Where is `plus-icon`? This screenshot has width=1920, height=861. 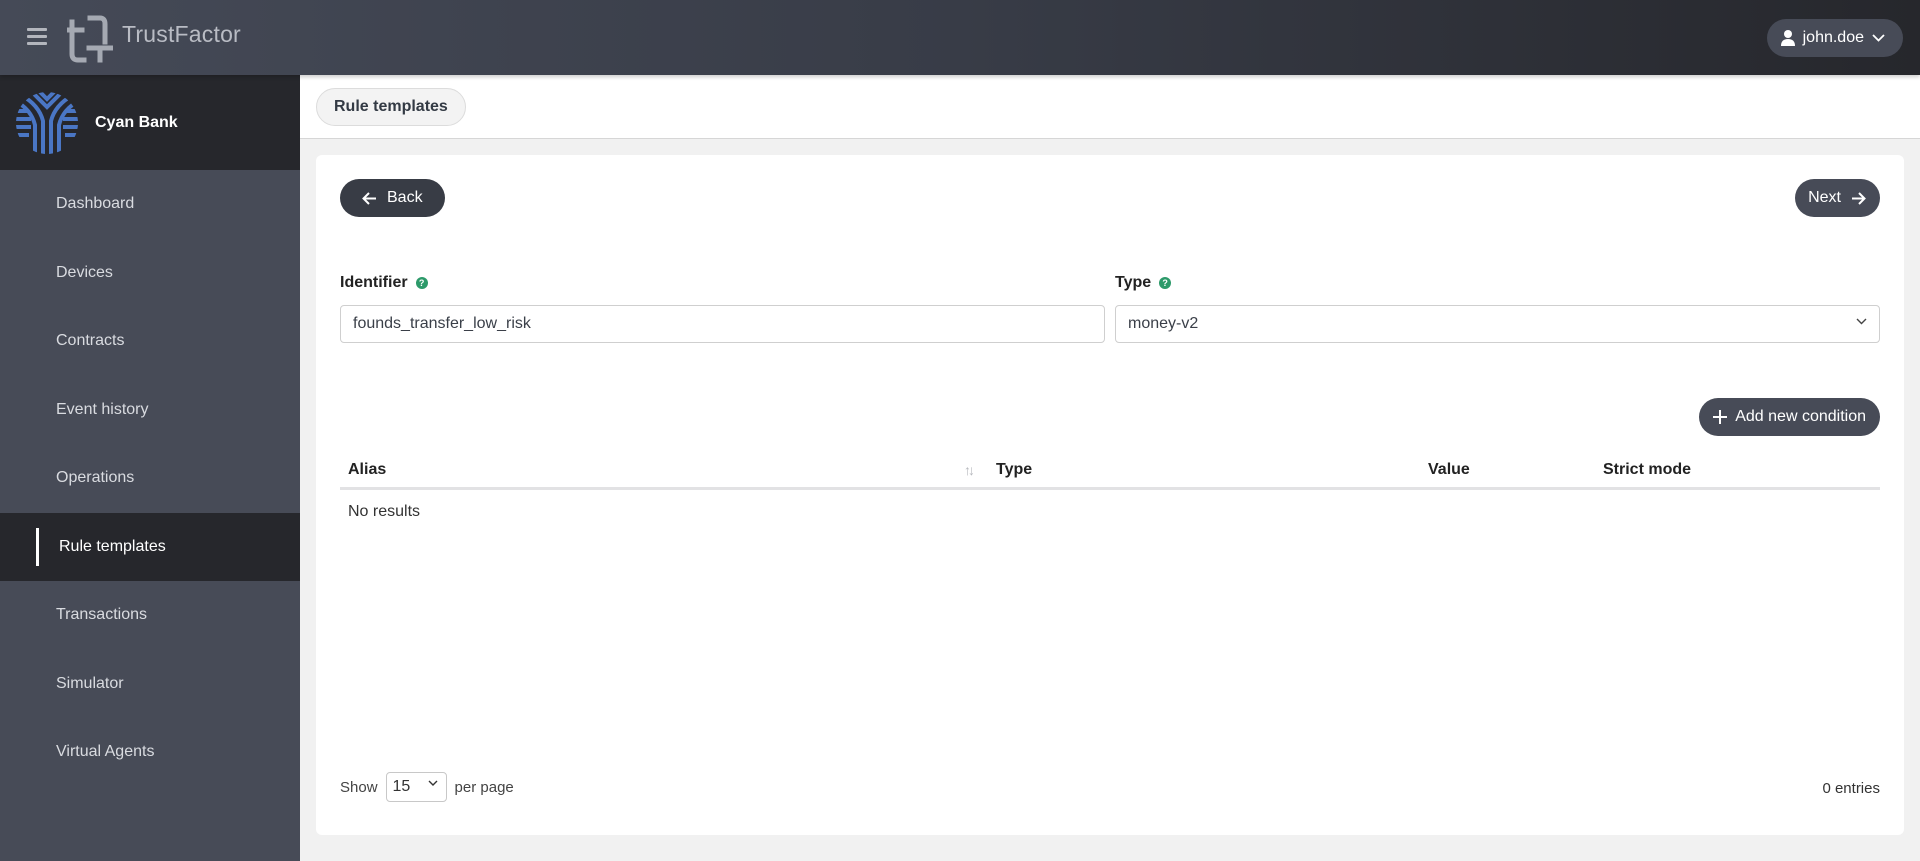 plus-icon is located at coordinates (1720, 417).